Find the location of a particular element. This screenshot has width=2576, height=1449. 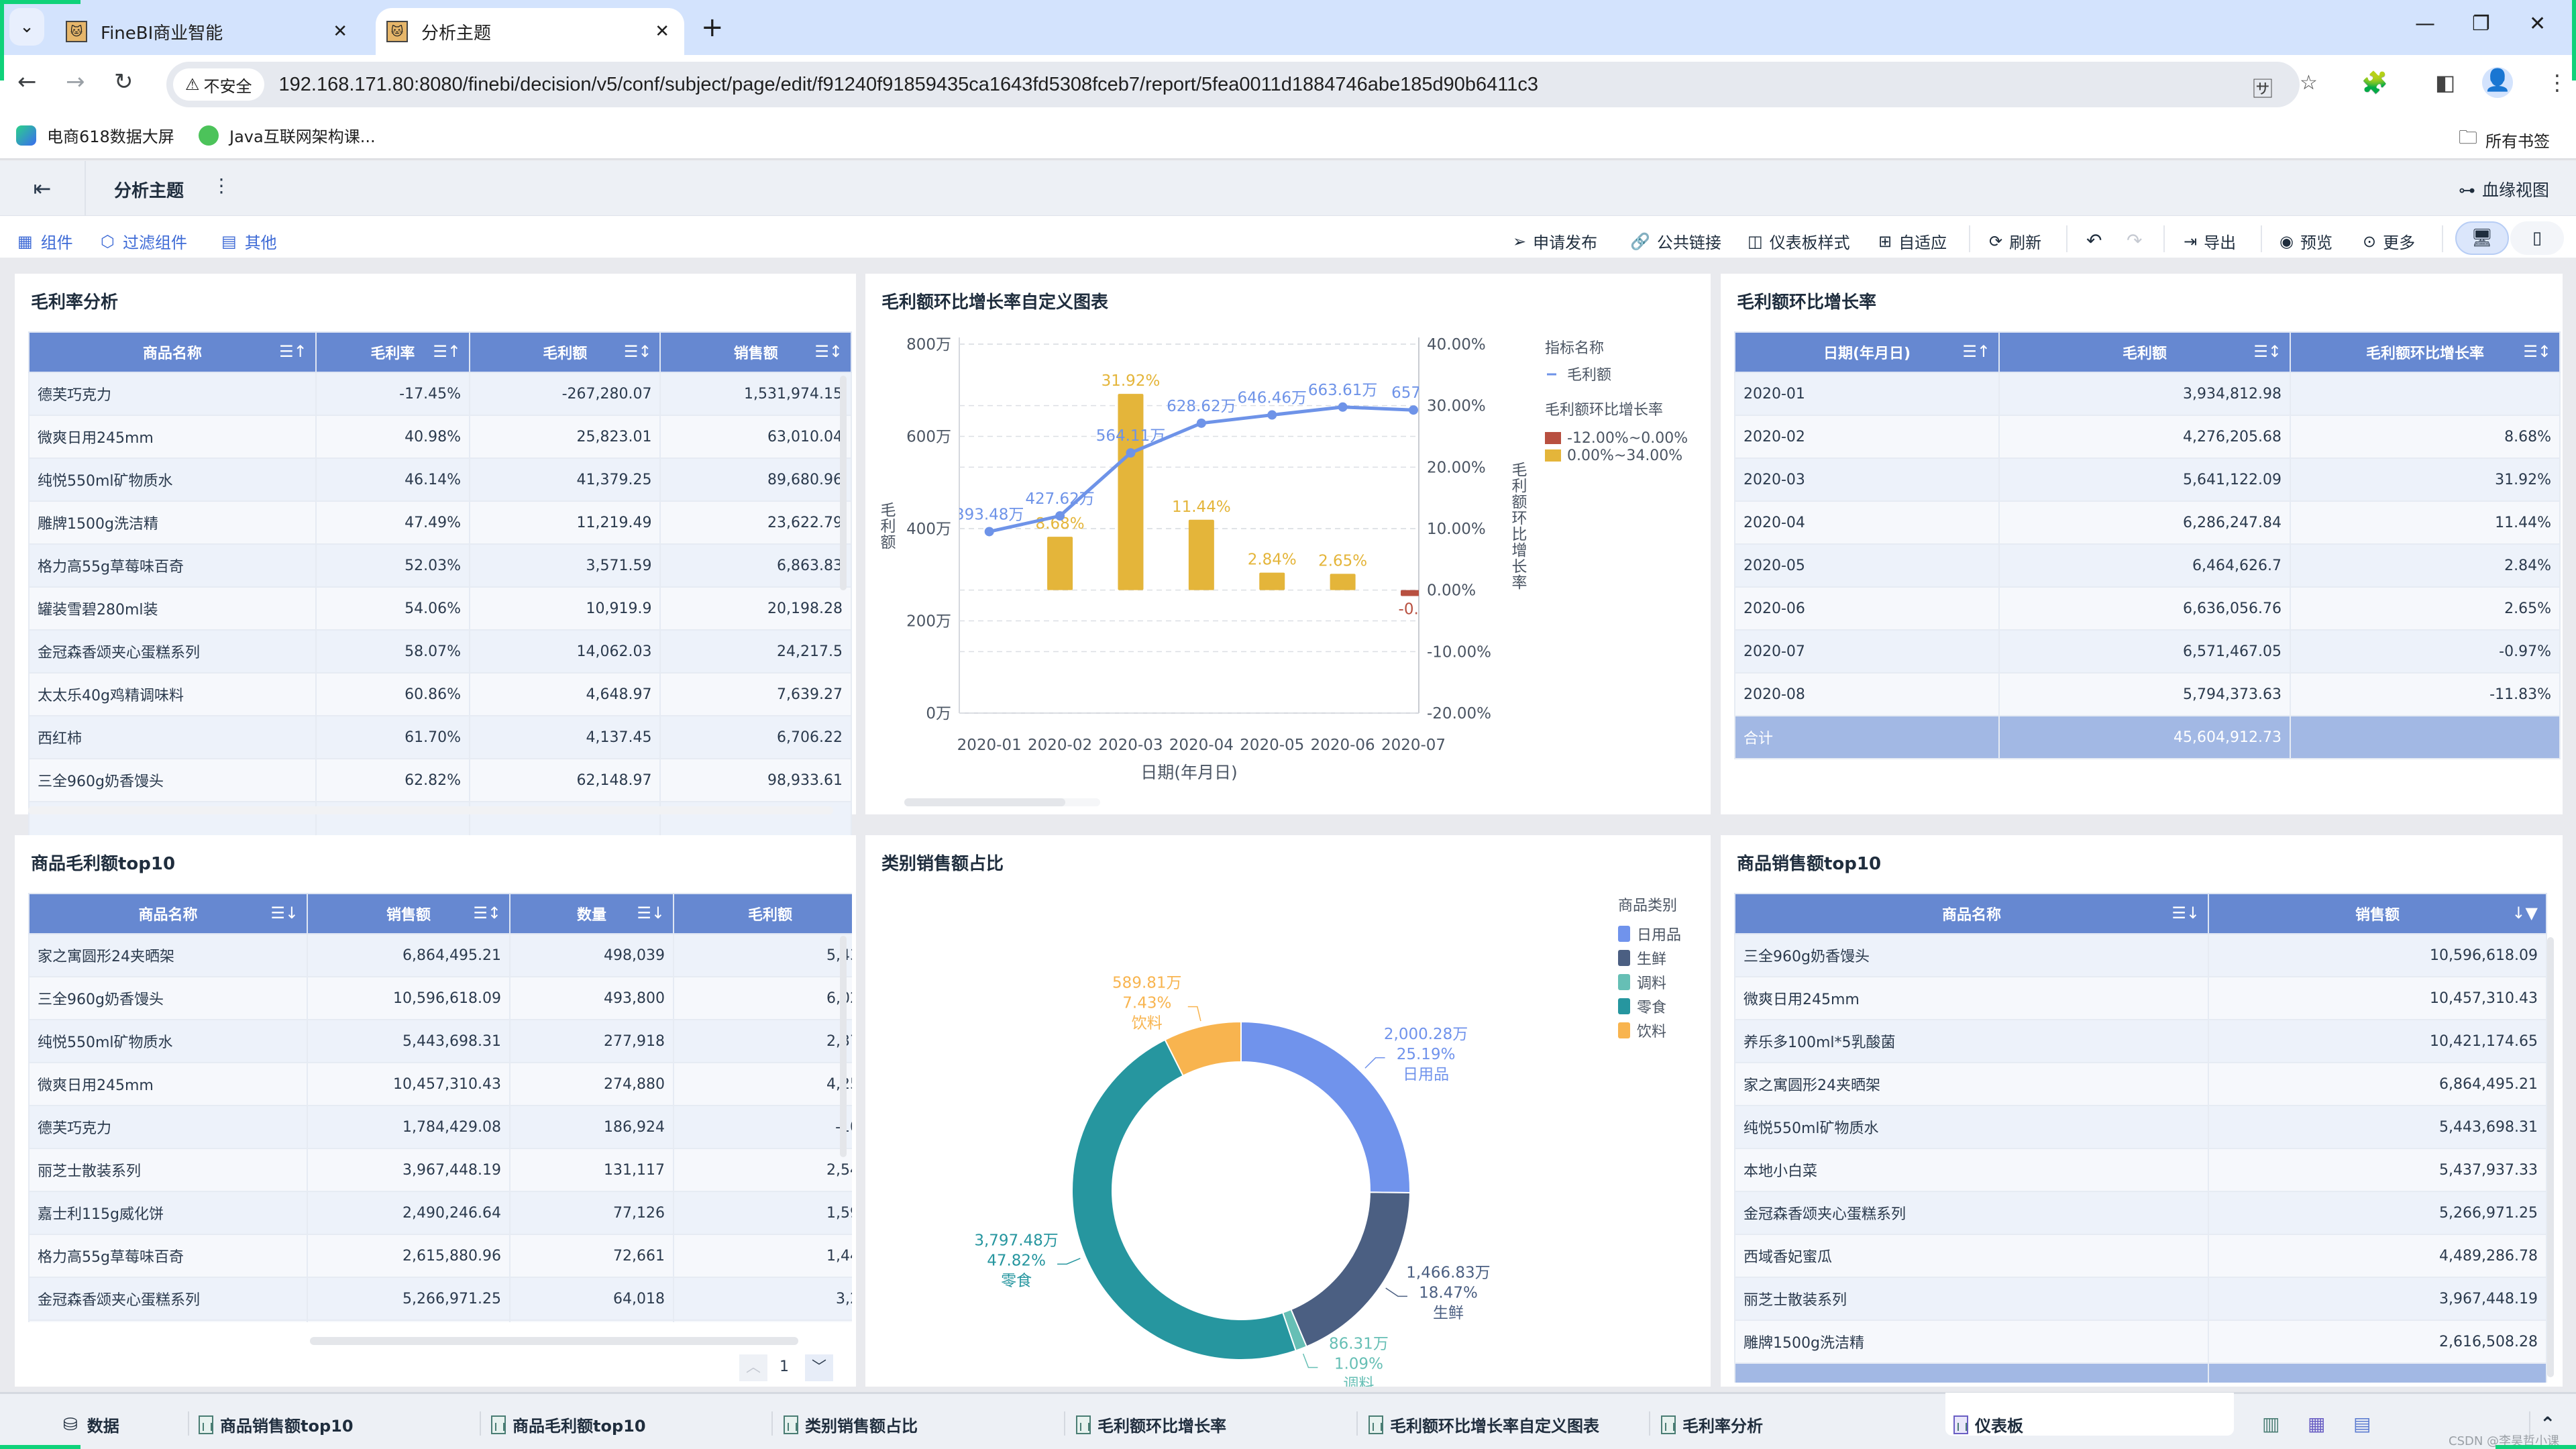

other-button: ▤ 其他 is located at coordinates (249, 241).